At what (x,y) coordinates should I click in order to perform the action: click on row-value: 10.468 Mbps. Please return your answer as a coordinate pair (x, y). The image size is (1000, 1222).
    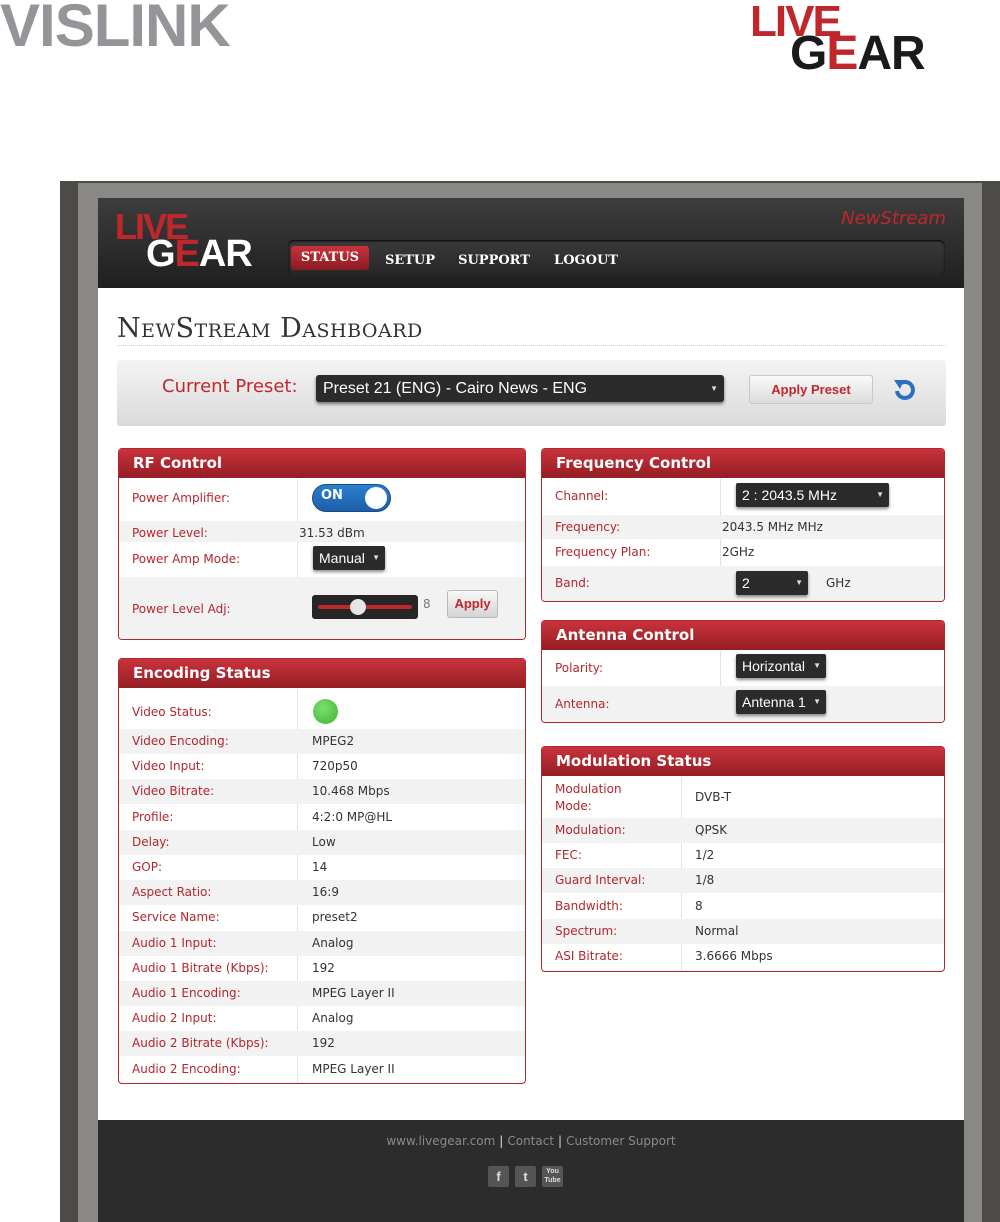
    Looking at the image, I should click on (351, 791).